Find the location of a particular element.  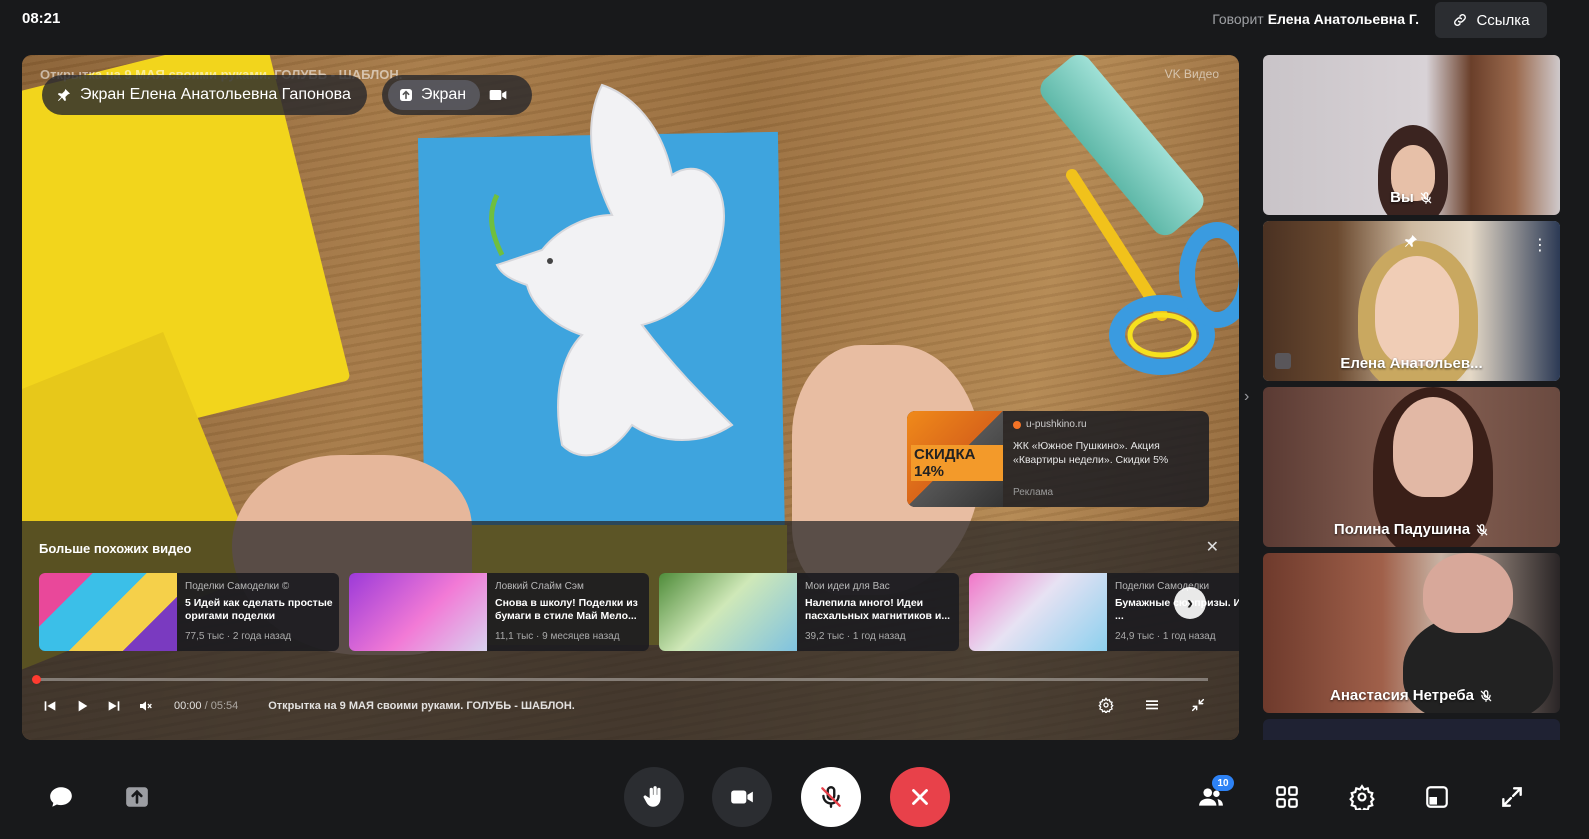

progress-handle is located at coordinates (36, 679).